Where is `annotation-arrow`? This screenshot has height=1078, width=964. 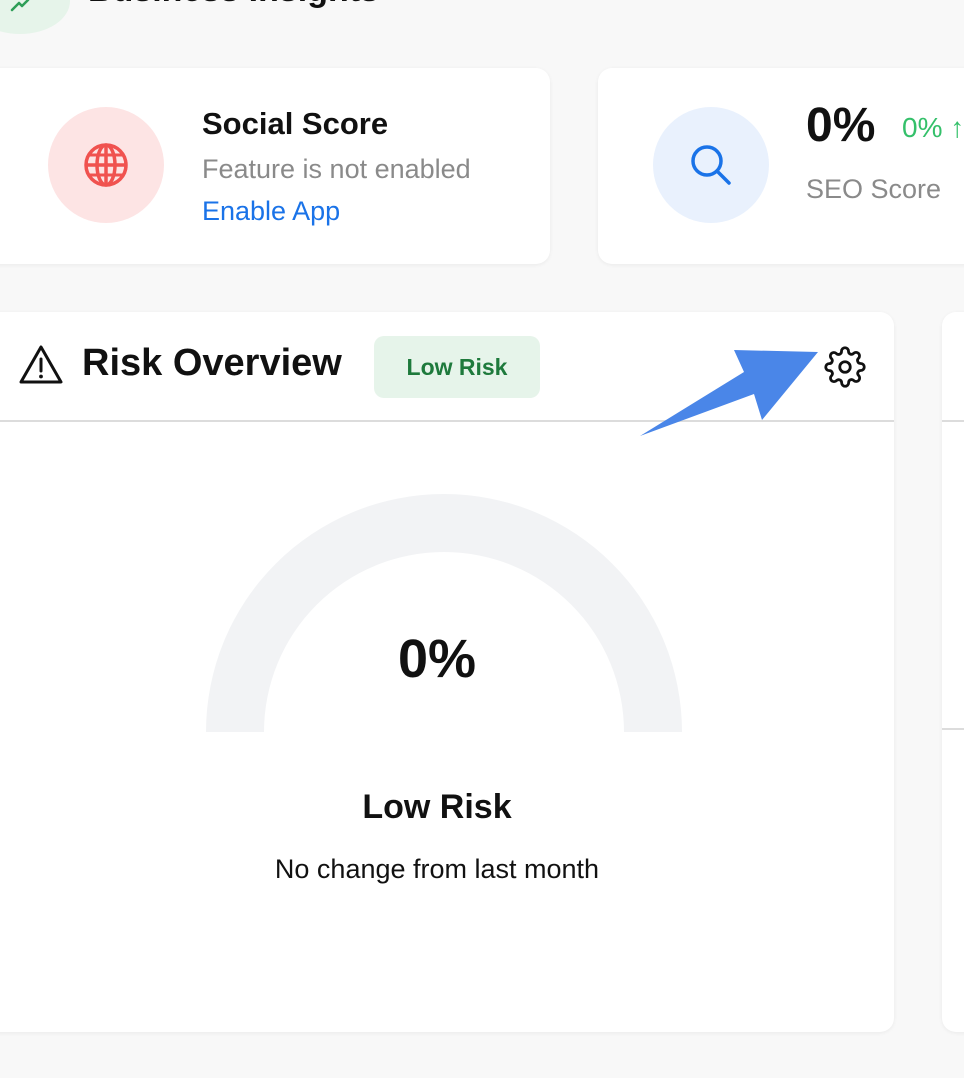
annotation-arrow is located at coordinates (729, 393).